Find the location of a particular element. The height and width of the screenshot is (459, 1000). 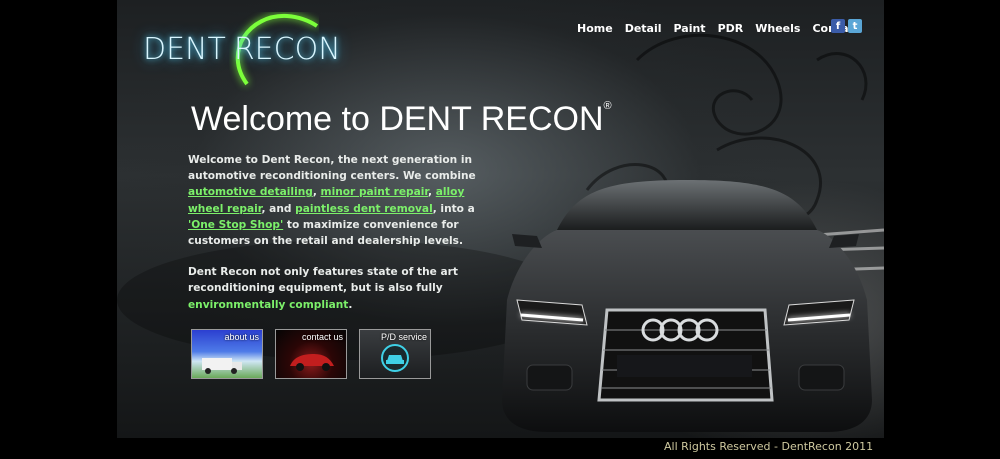

thumbnail-links: about us contact us P/D service is located at coordinates (311, 354).